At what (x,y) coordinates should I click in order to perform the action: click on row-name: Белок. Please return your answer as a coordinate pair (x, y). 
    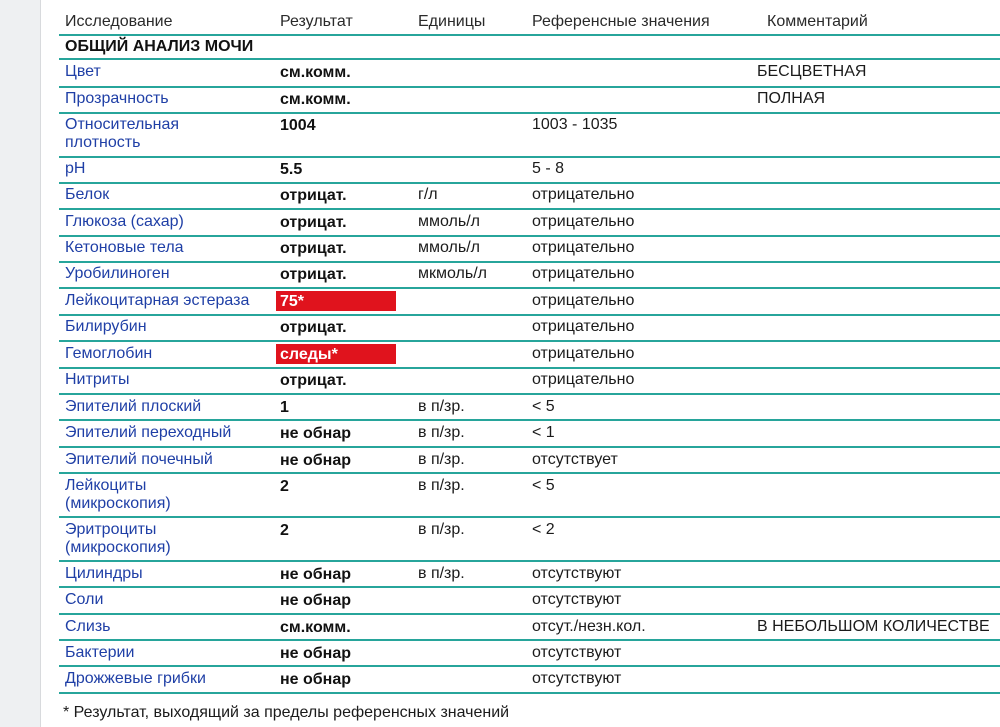
    Looking at the image, I should click on (87, 194).